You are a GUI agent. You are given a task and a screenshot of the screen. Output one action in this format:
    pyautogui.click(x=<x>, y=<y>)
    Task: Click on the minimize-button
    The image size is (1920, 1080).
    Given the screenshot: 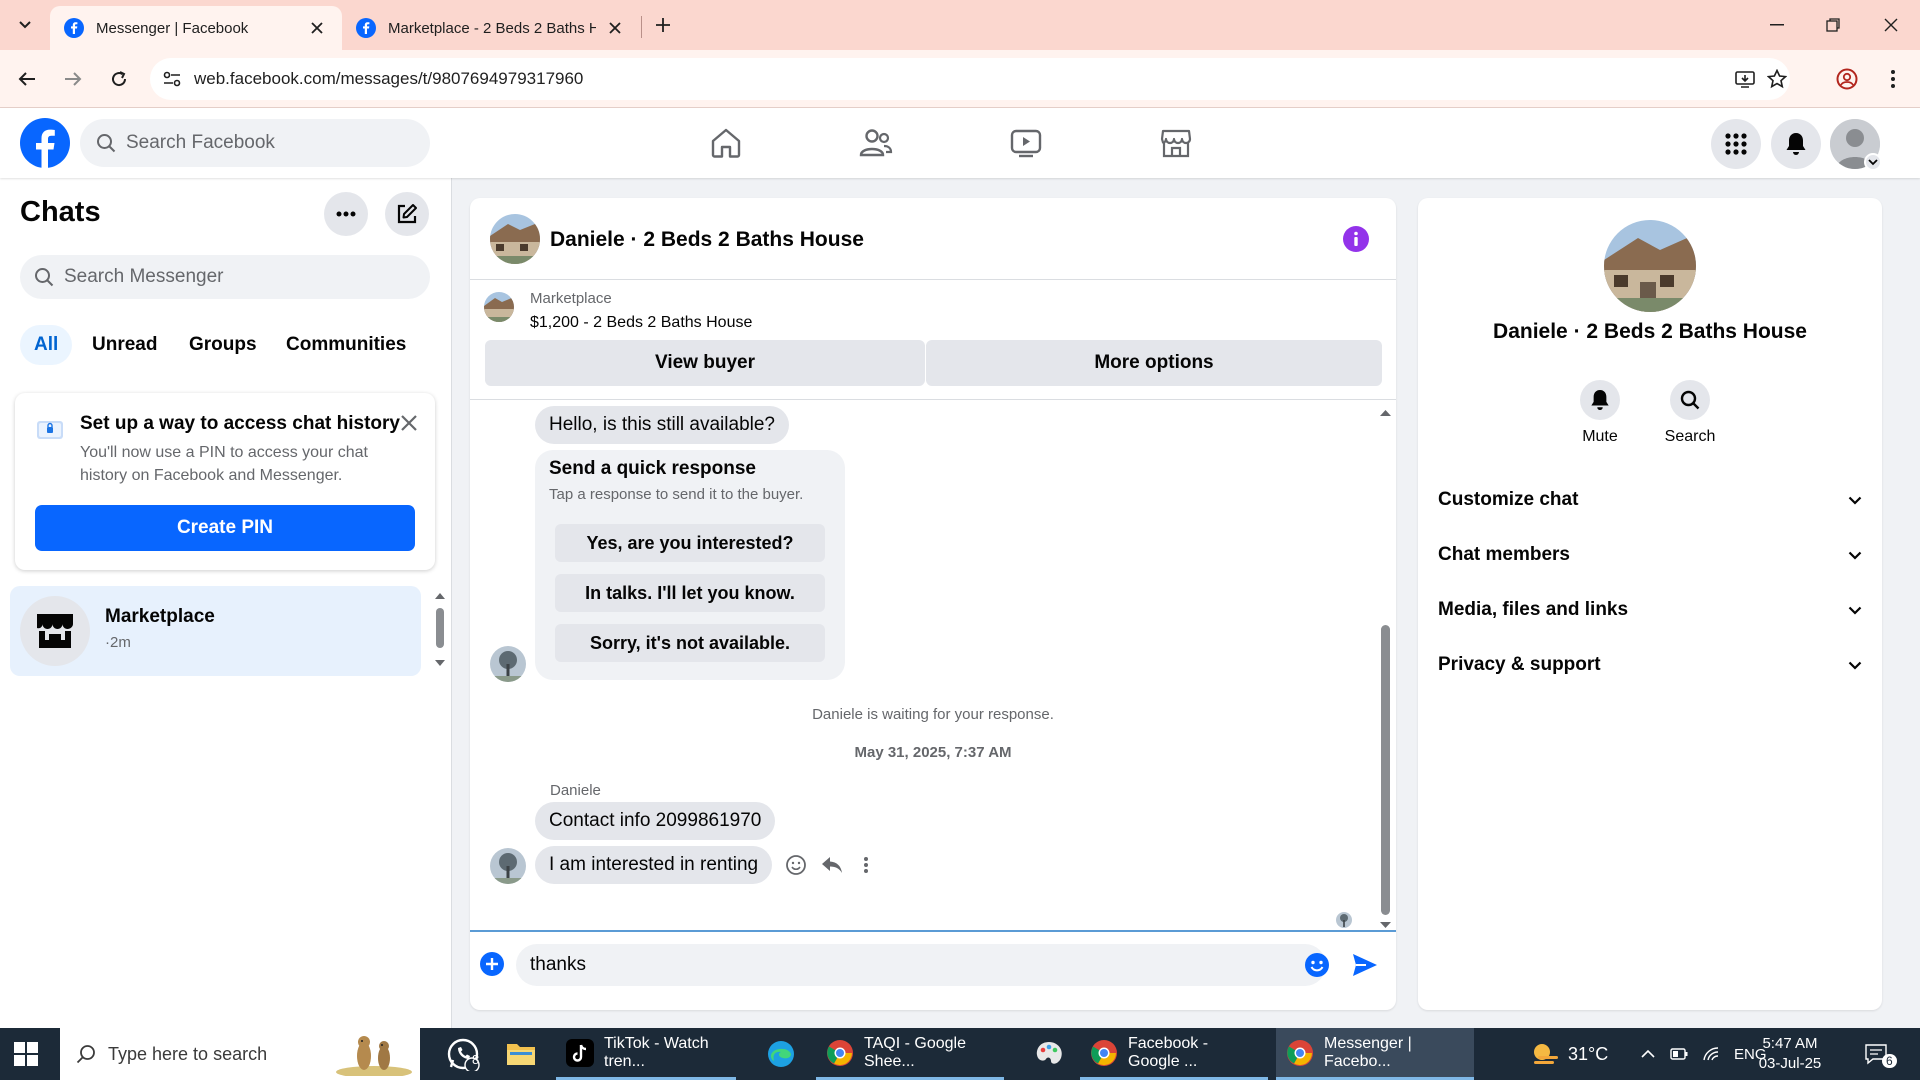 What is the action you would take?
    pyautogui.click(x=1777, y=25)
    